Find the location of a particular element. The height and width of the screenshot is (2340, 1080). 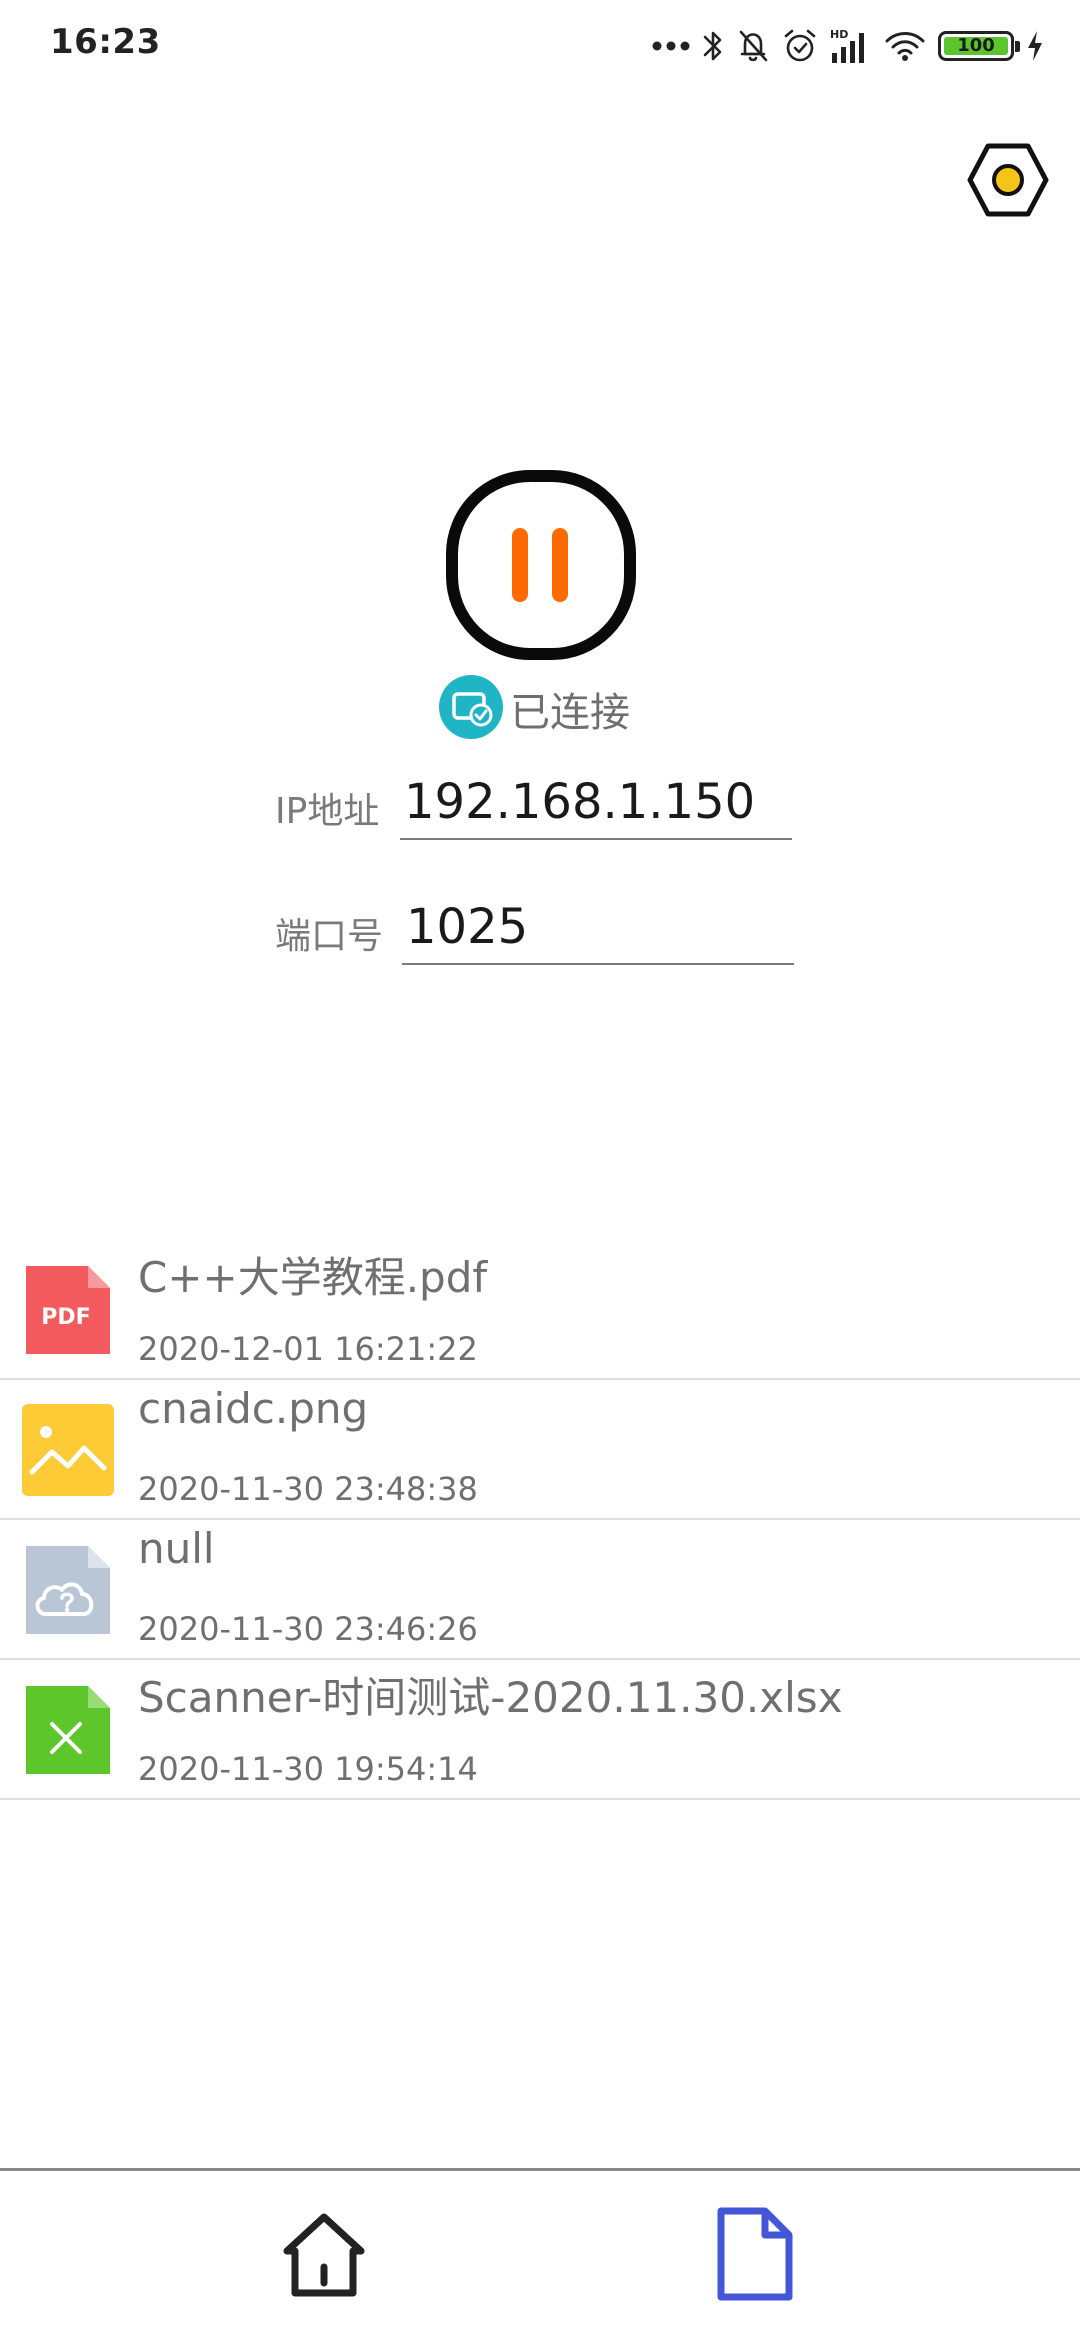

signal-hd-icon: HD is located at coordinates (851, 46).